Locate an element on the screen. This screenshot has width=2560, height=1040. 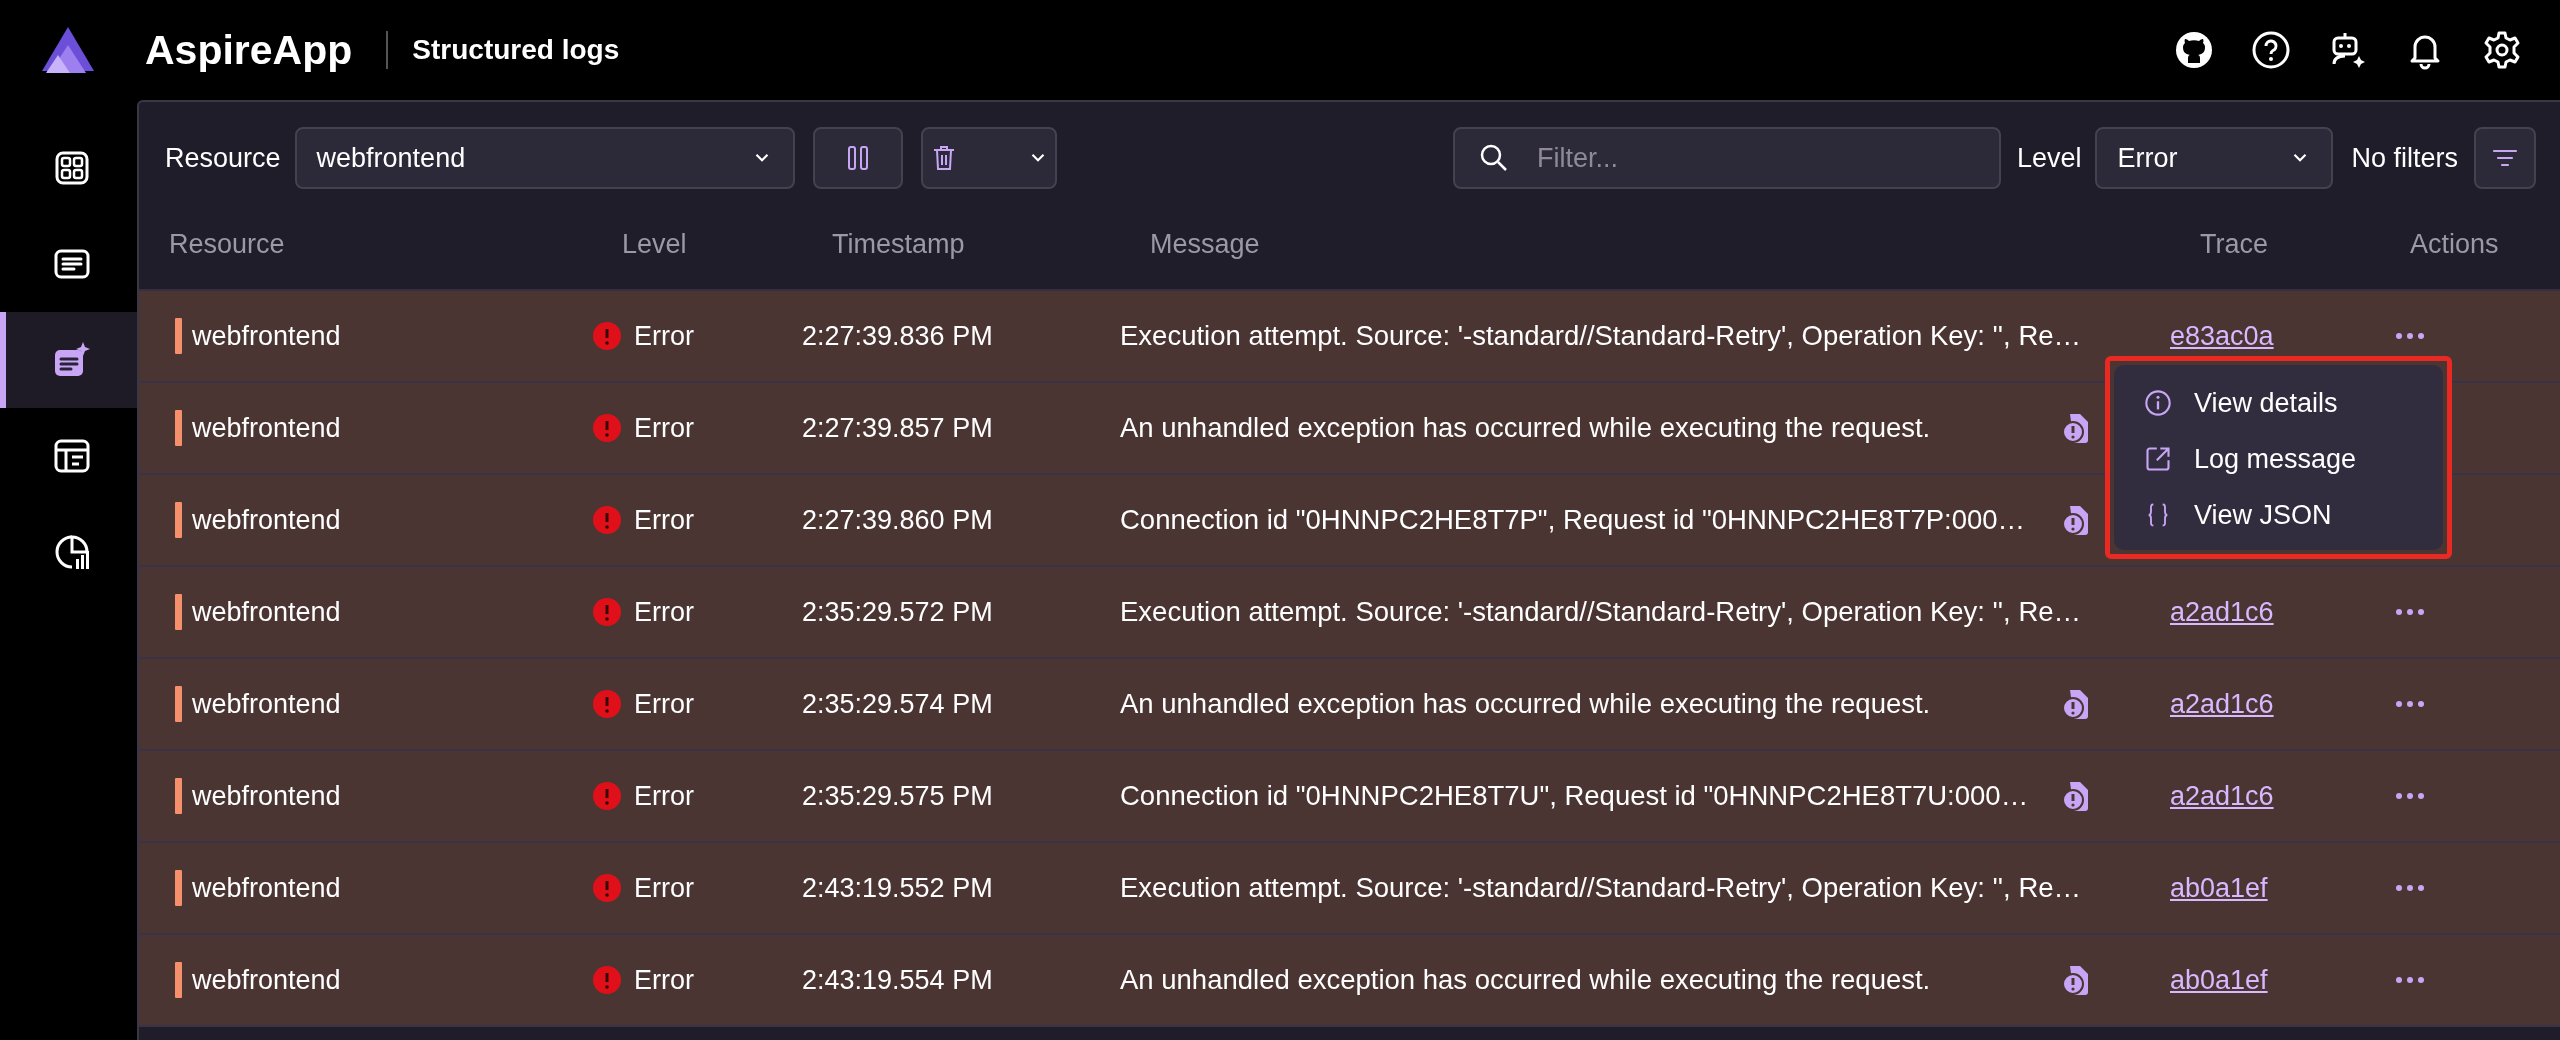
filters-status: No filters is located at coordinates (2404, 158).